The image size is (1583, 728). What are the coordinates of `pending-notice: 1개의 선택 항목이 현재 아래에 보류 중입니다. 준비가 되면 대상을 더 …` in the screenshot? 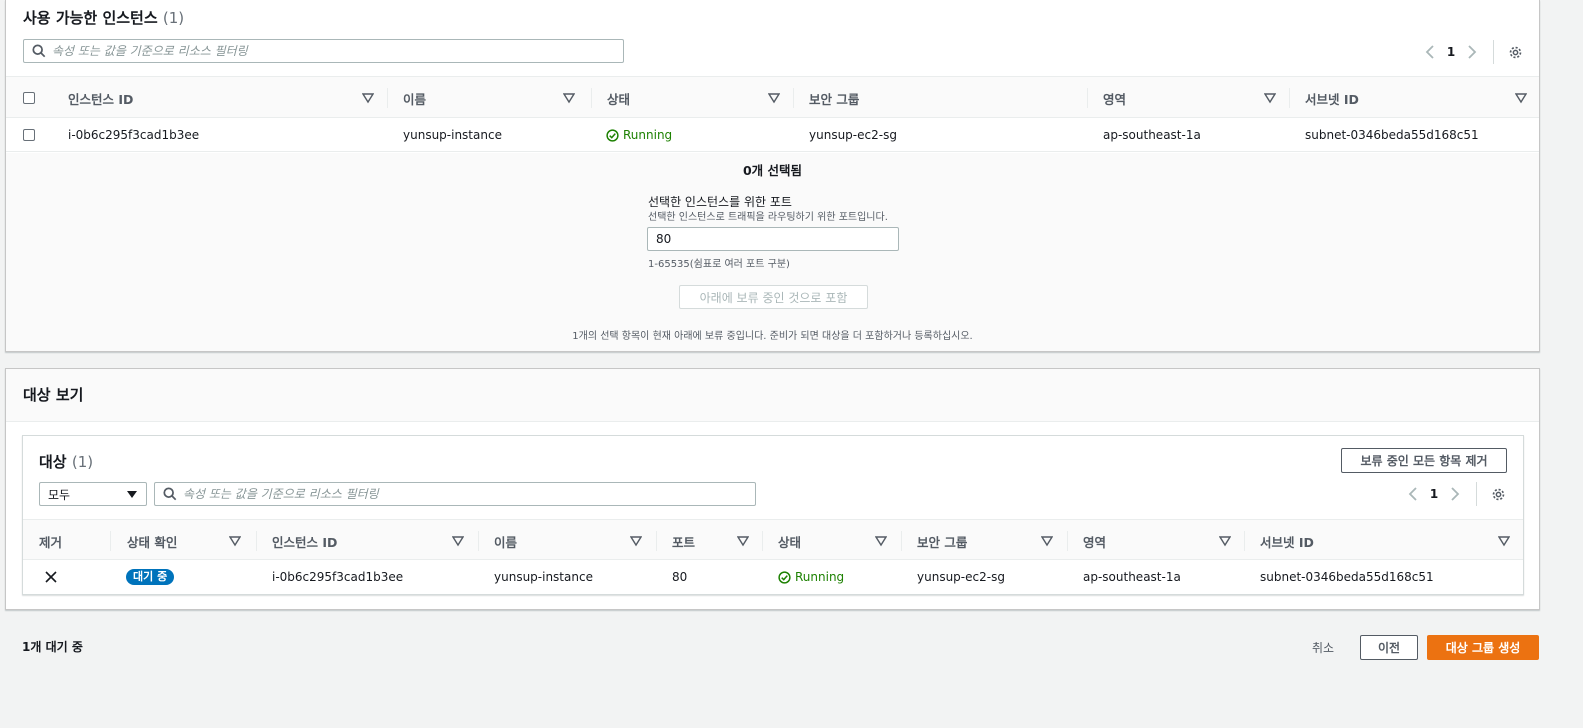 It's located at (772, 336).